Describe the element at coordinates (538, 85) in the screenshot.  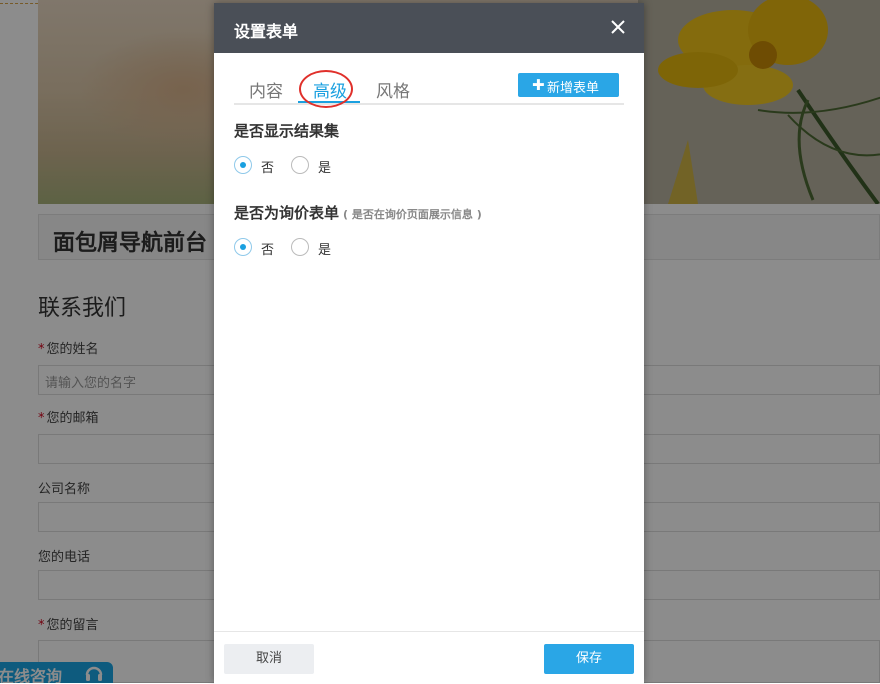
I see `plus-icon: ✚` at that location.